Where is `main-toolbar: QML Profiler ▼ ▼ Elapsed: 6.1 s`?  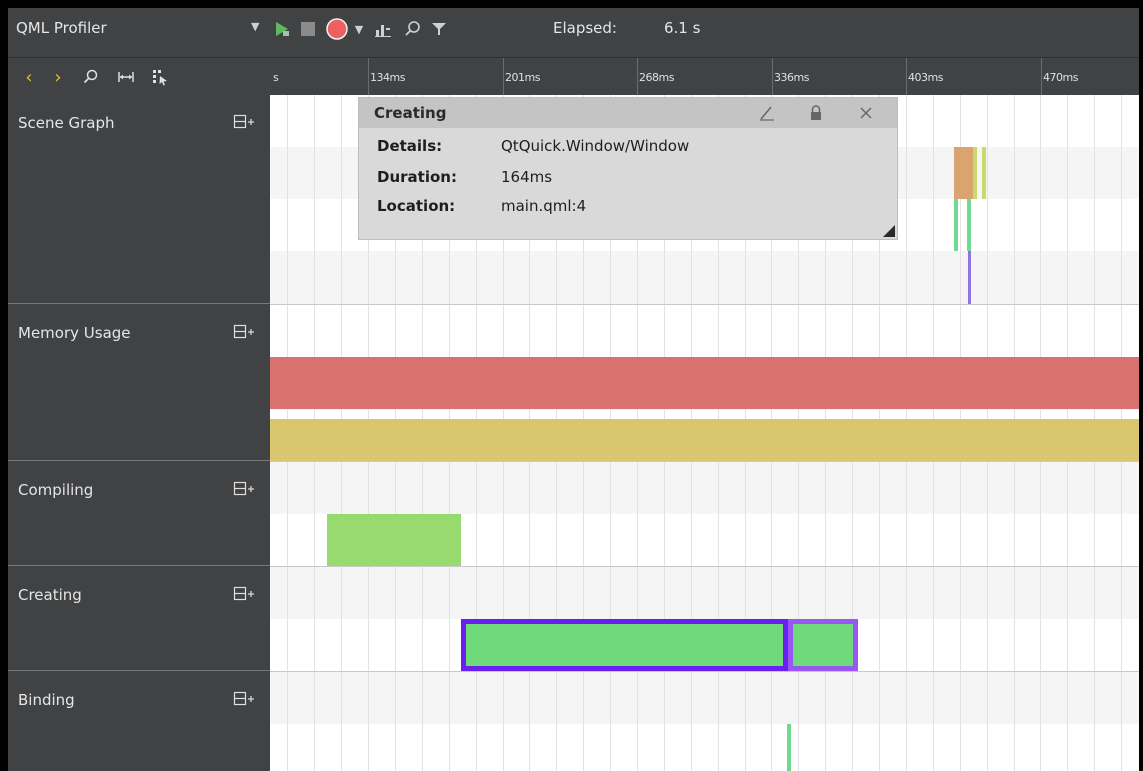 main-toolbar: QML Profiler ▼ ▼ Elapsed: 6.1 s is located at coordinates (573, 32).